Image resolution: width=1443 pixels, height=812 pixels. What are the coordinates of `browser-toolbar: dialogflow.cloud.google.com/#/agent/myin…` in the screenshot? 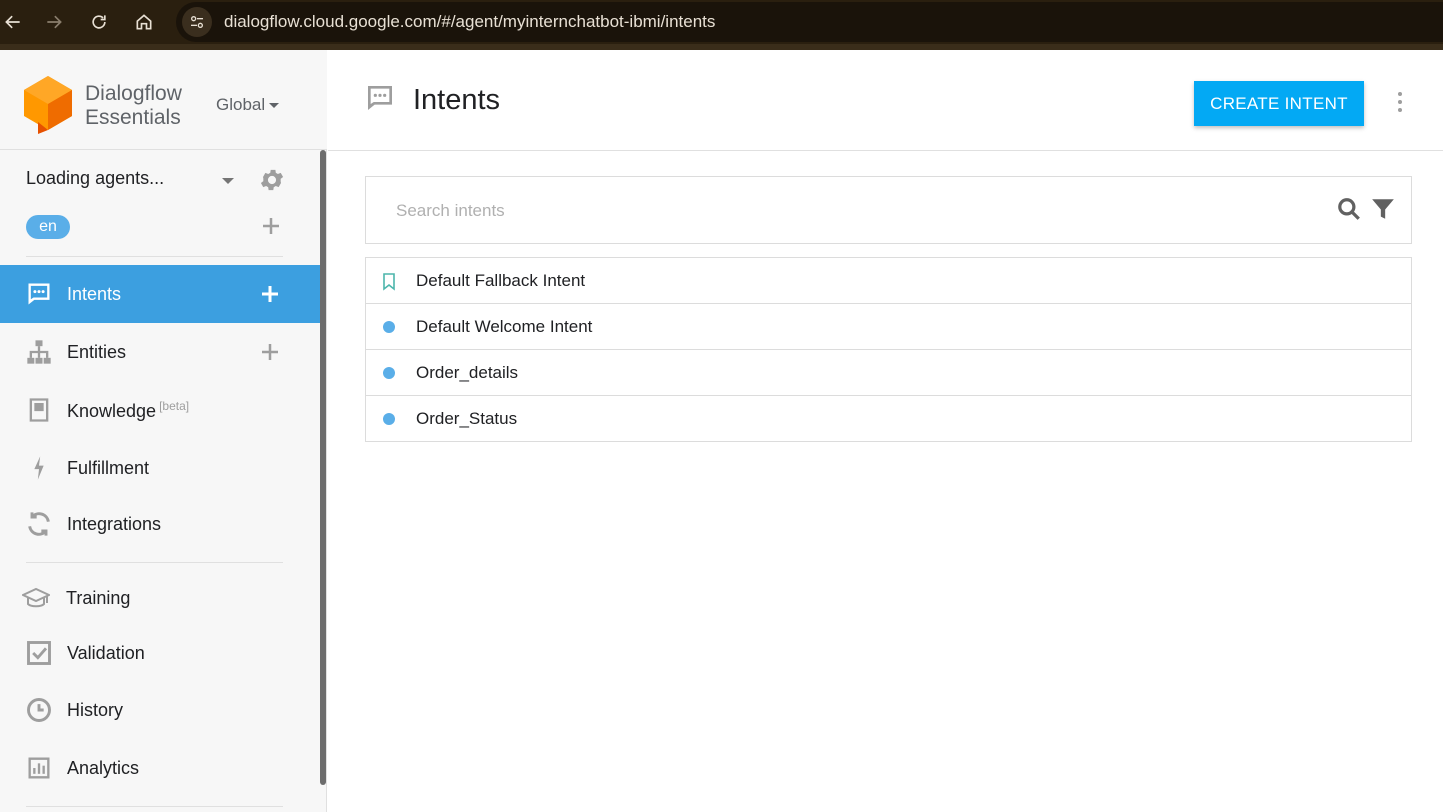 It's located at (721, 25).